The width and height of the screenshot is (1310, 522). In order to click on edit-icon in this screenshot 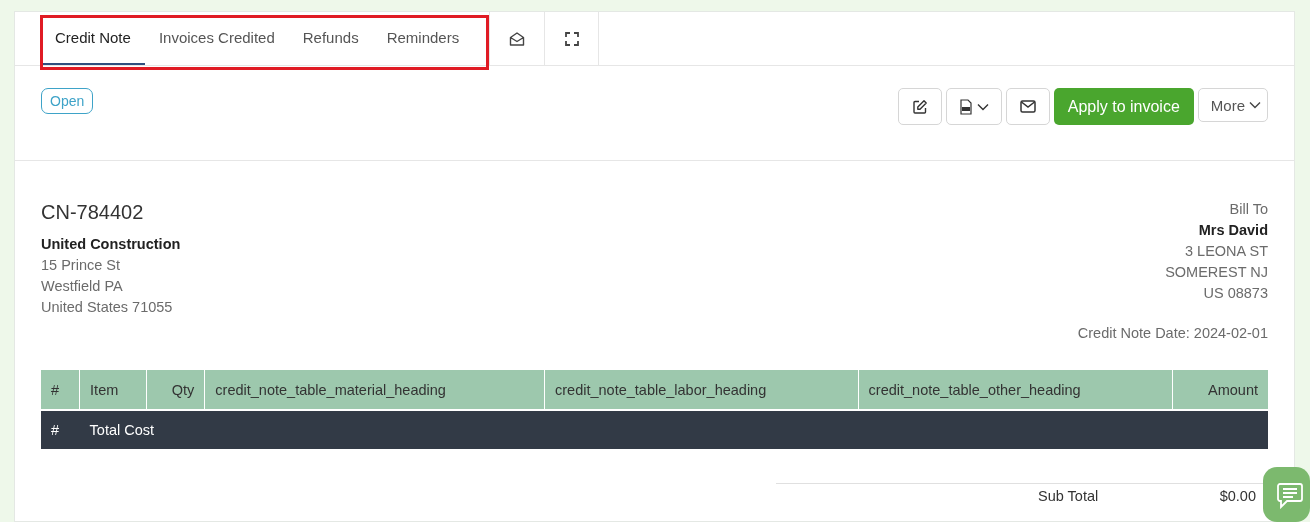, I will do `click(919, 106)`.